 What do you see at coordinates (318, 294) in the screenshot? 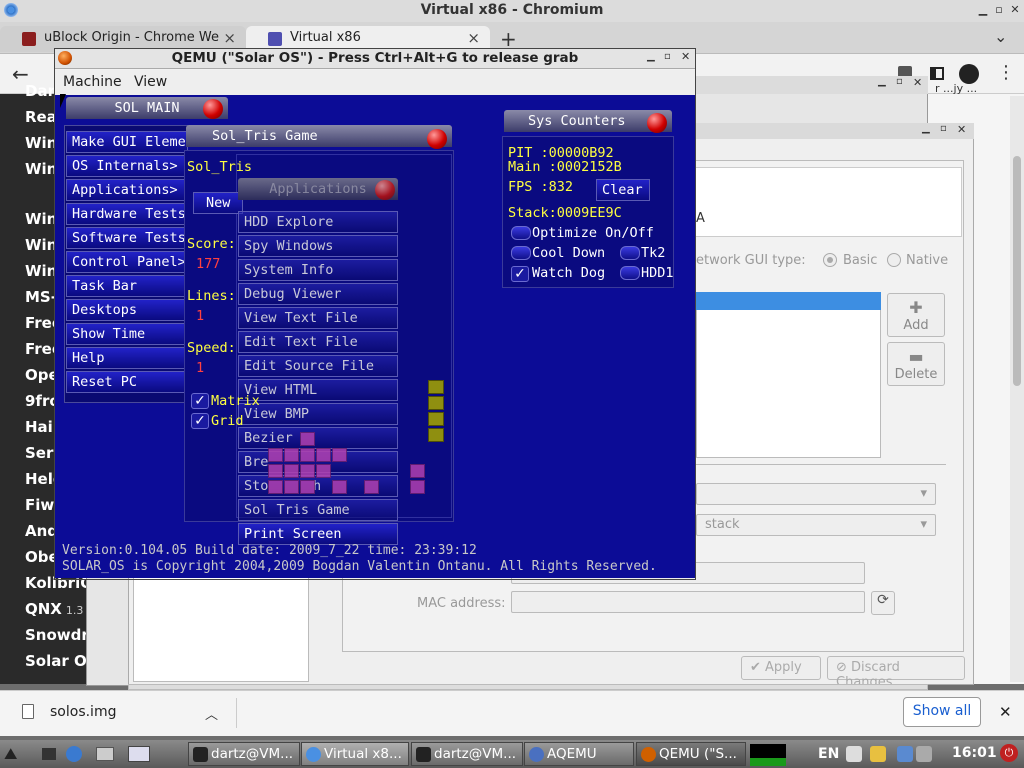
I see `applications-menu-item: Debug Viewer` at bounding box center [318, 294].